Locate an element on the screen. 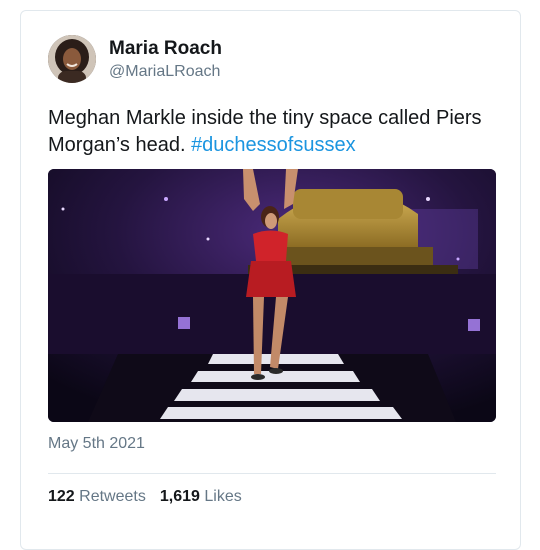 The image size is (540, 550). avatar-image is located at coordinates (72, 59).